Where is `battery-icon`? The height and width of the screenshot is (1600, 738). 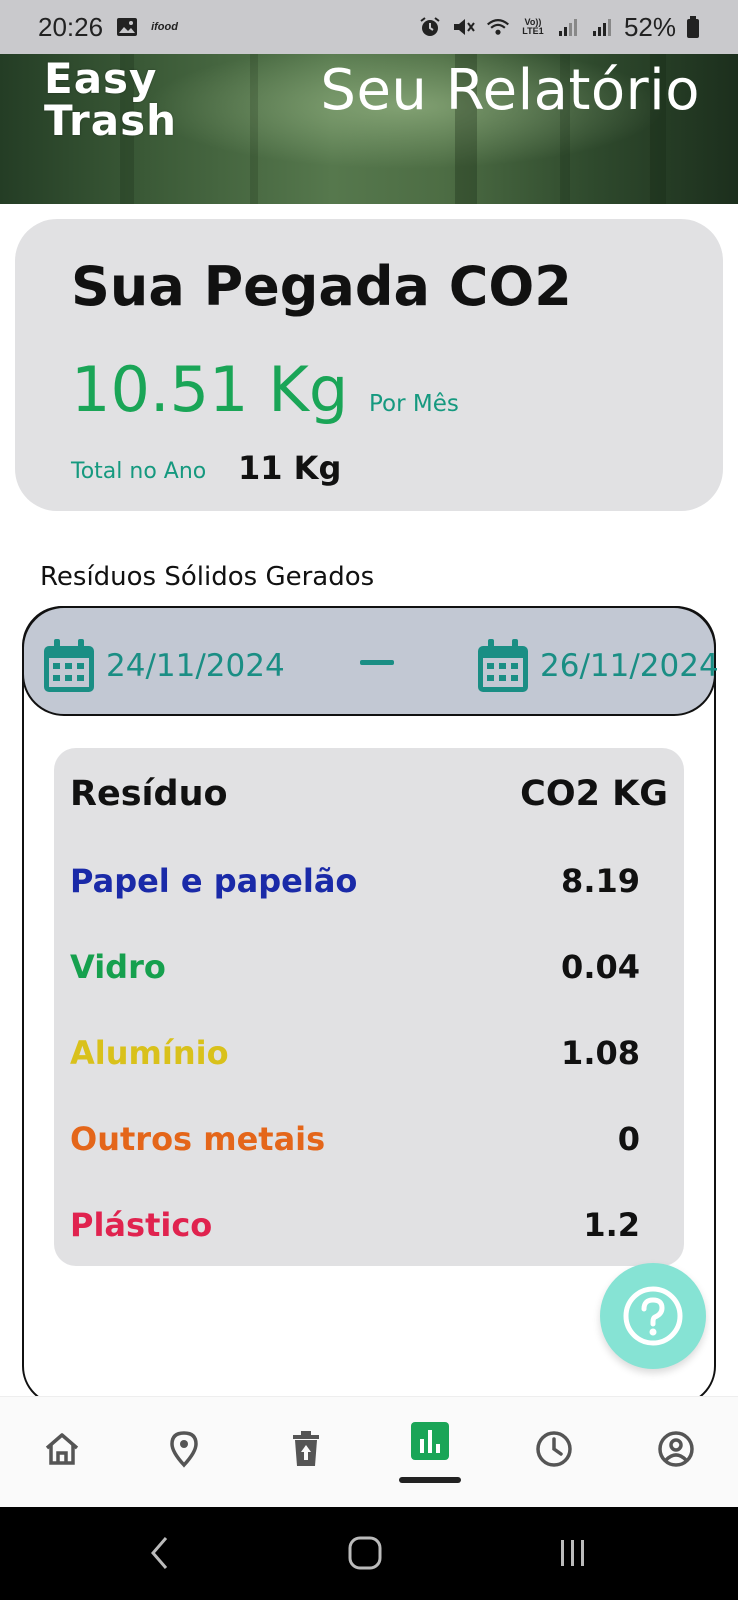 battery-icon is located at coordinates (693, 27).